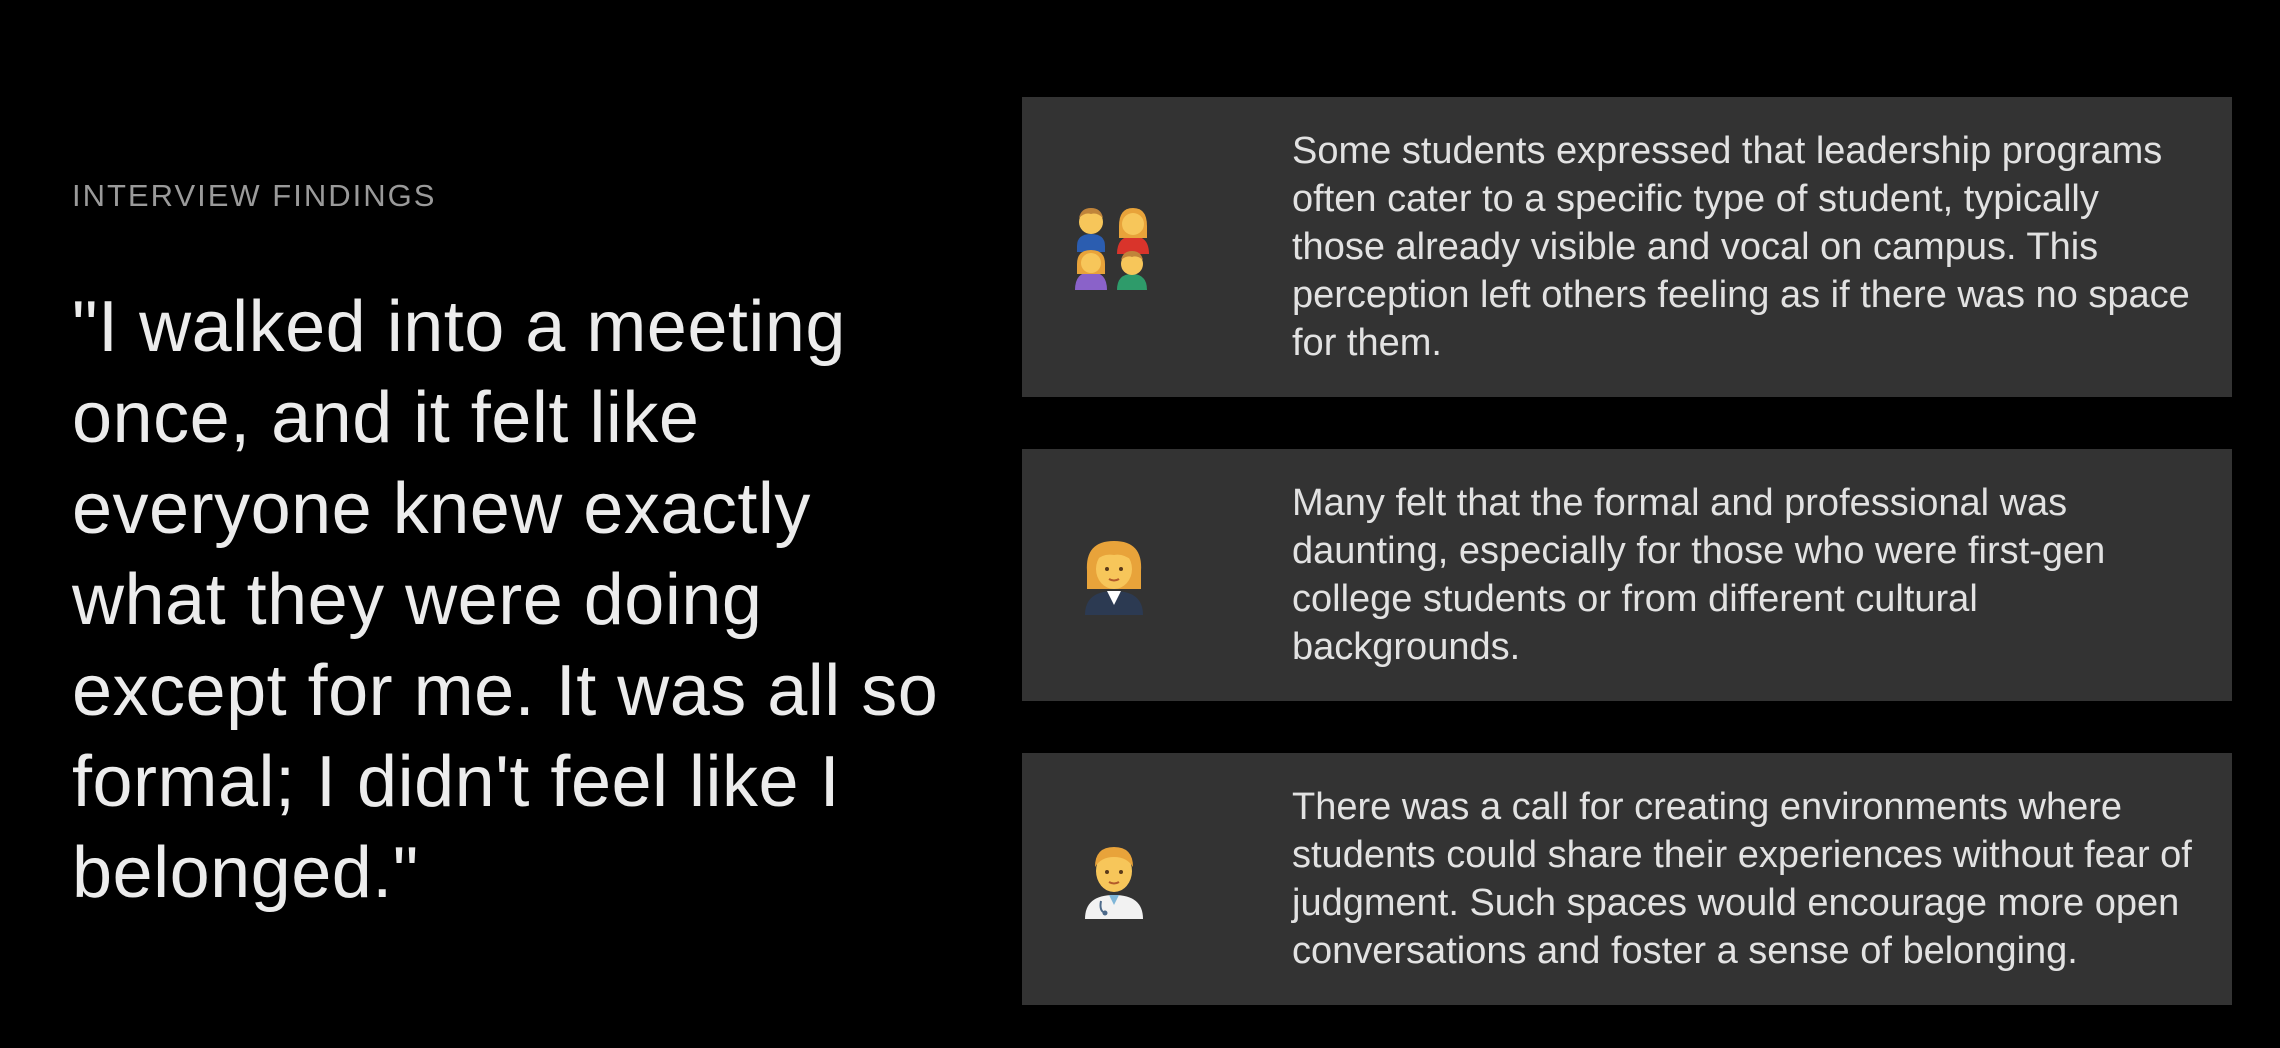 The height and width of the screenshot is (1048, 2280). I want to click on section-label: INTERVIEW FINDINGS, so click(254, 195).